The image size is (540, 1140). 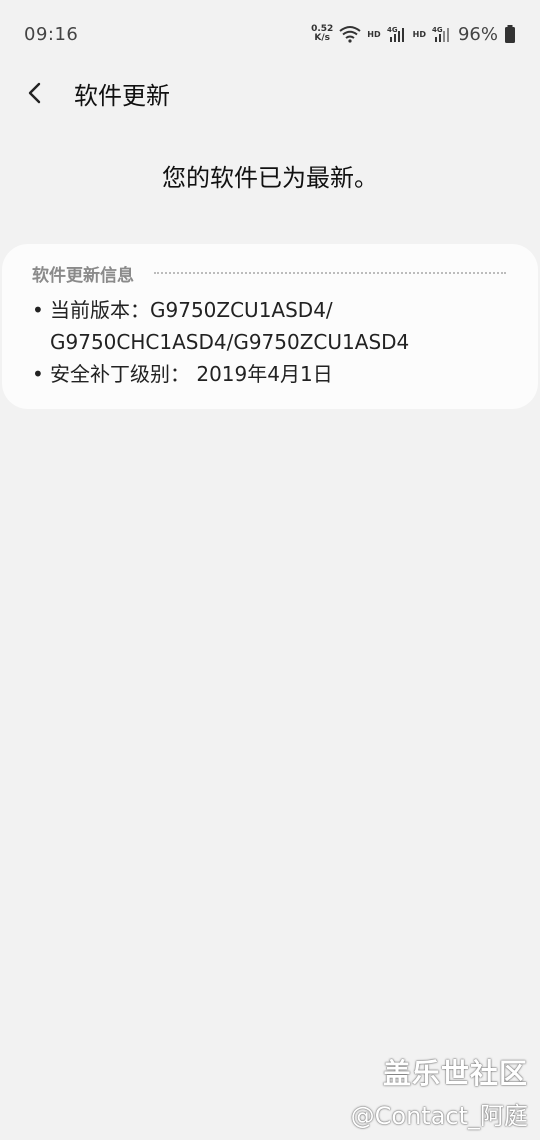 What do you see at coordinates (439, 1116) in the screenshot?
I see `watermark-user: @Contact_阿庭` at bounding box center [439, 1116].